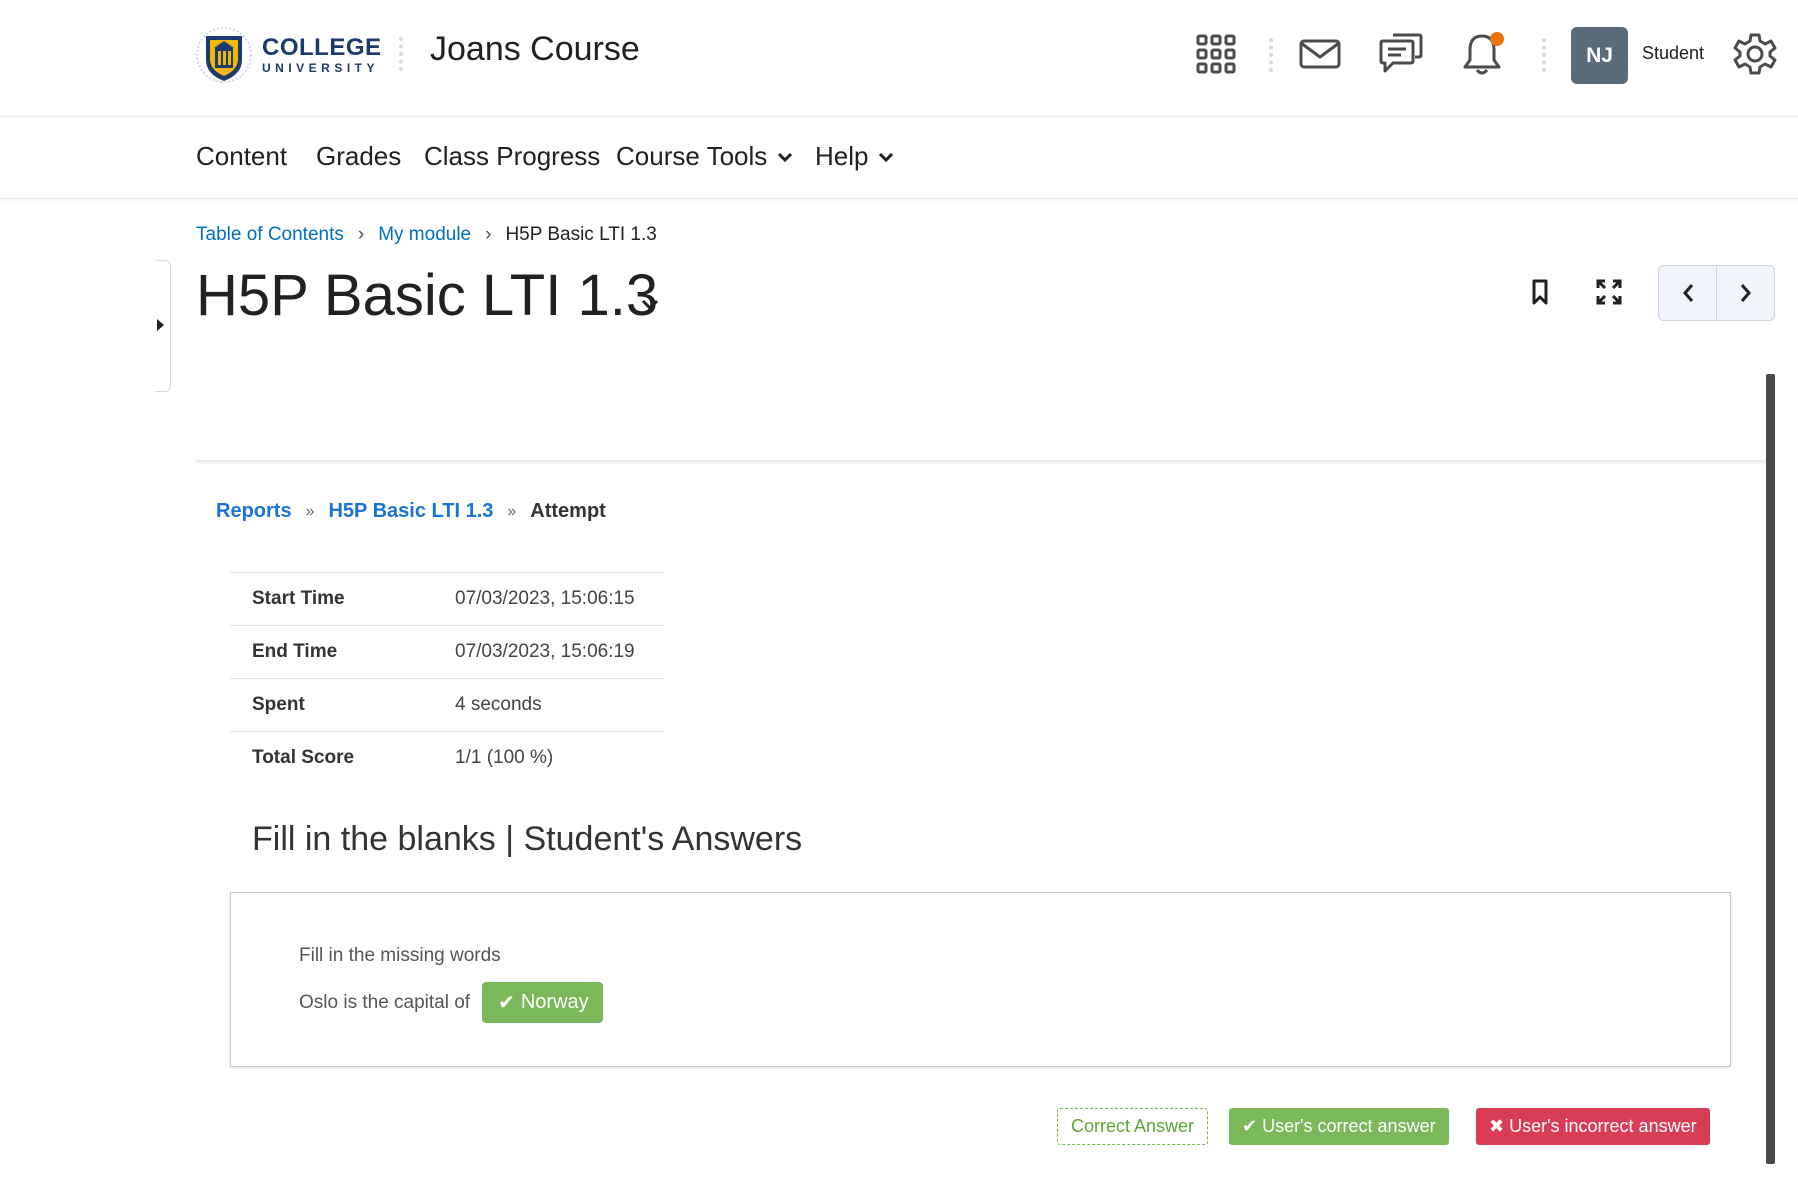 The image size is (1798, 1188). I want to click on frame-top-edge, so click(981, 462).